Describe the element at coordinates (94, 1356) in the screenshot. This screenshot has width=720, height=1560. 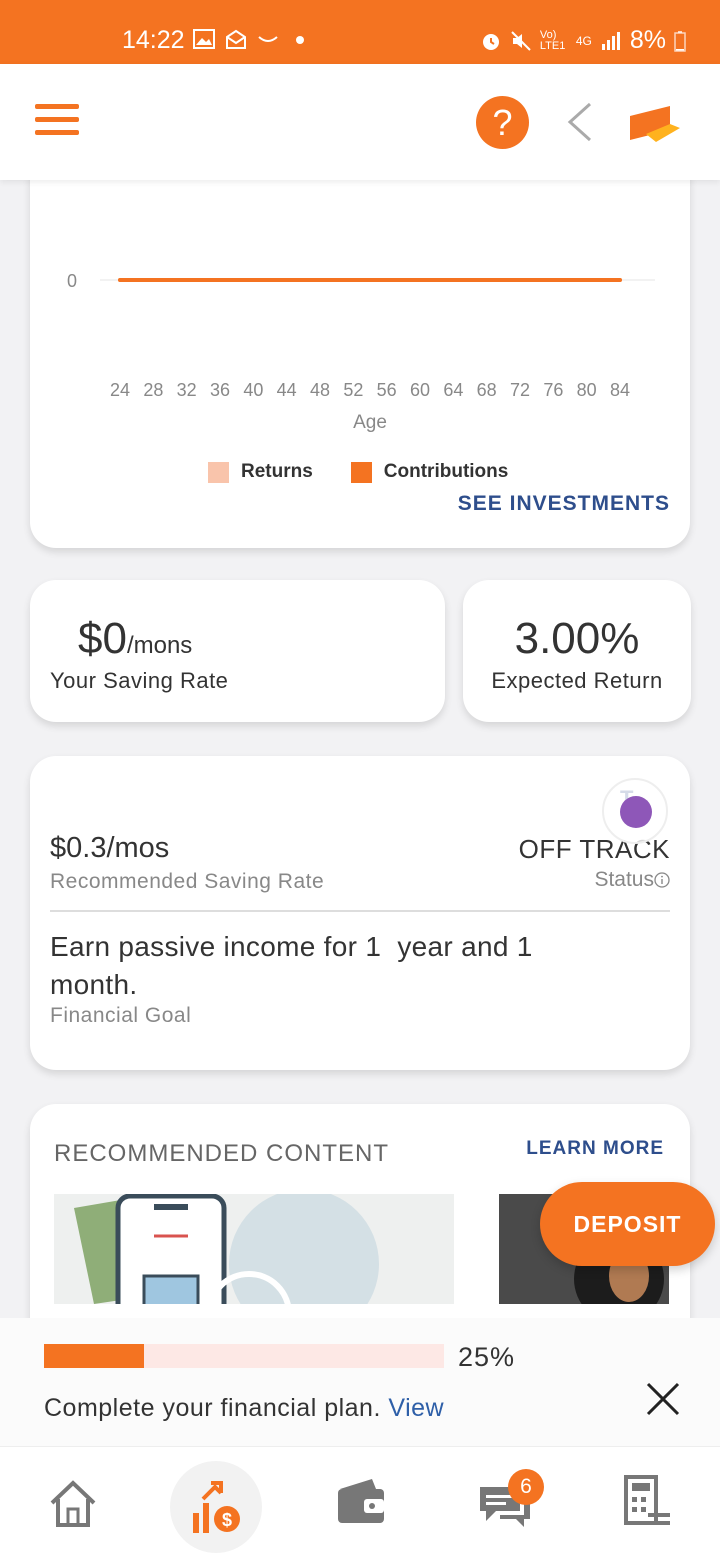
I see `progress-bar-fill` at that location.